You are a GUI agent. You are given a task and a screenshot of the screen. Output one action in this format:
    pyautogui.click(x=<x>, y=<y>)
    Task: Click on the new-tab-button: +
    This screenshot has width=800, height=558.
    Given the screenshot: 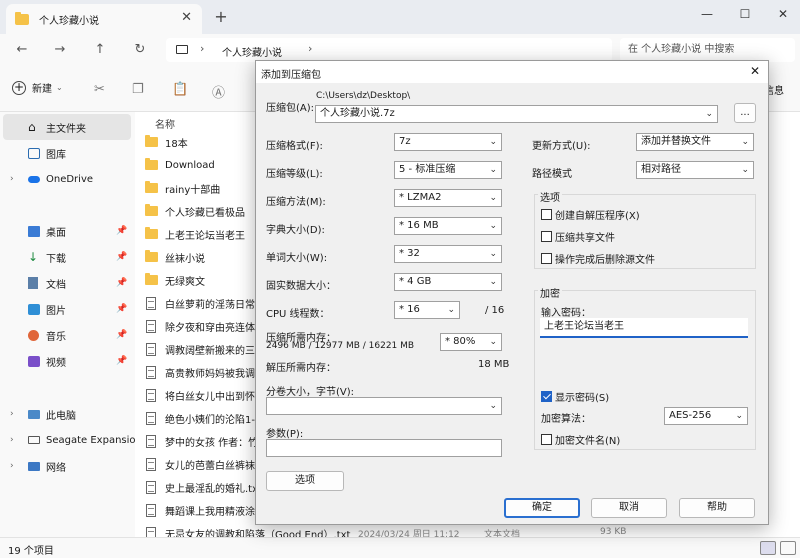 What is the action you would take?
    pyautogui.click(x=221, y=18)
    